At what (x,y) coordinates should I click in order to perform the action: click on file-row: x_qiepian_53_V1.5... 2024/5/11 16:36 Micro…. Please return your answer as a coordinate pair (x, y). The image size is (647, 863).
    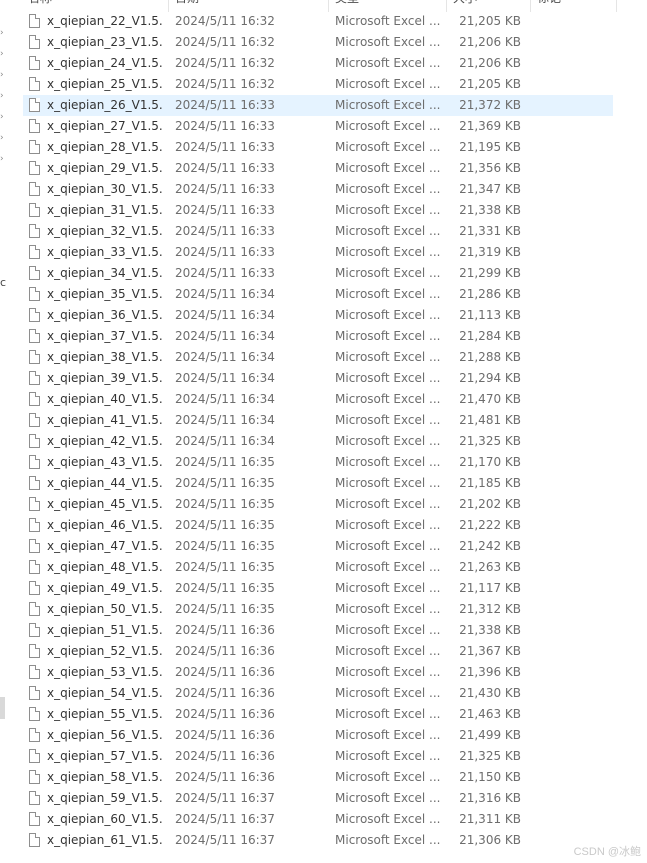
    Looking at the image, I should click on (323, 672).